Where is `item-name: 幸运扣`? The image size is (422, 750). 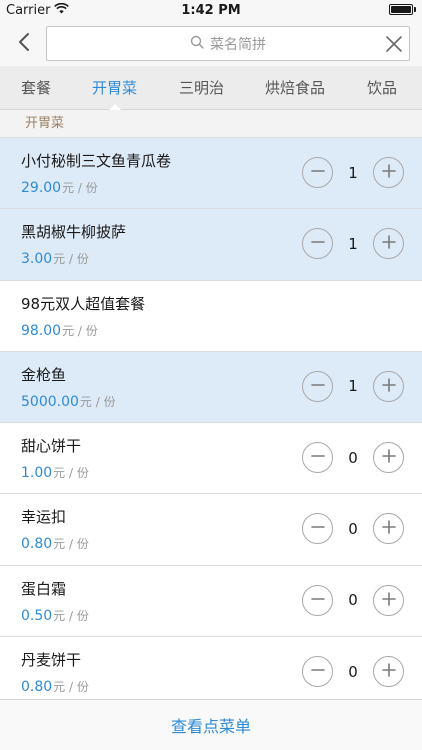 item-name: 幸运扣 is located at coordinates (44, 517).